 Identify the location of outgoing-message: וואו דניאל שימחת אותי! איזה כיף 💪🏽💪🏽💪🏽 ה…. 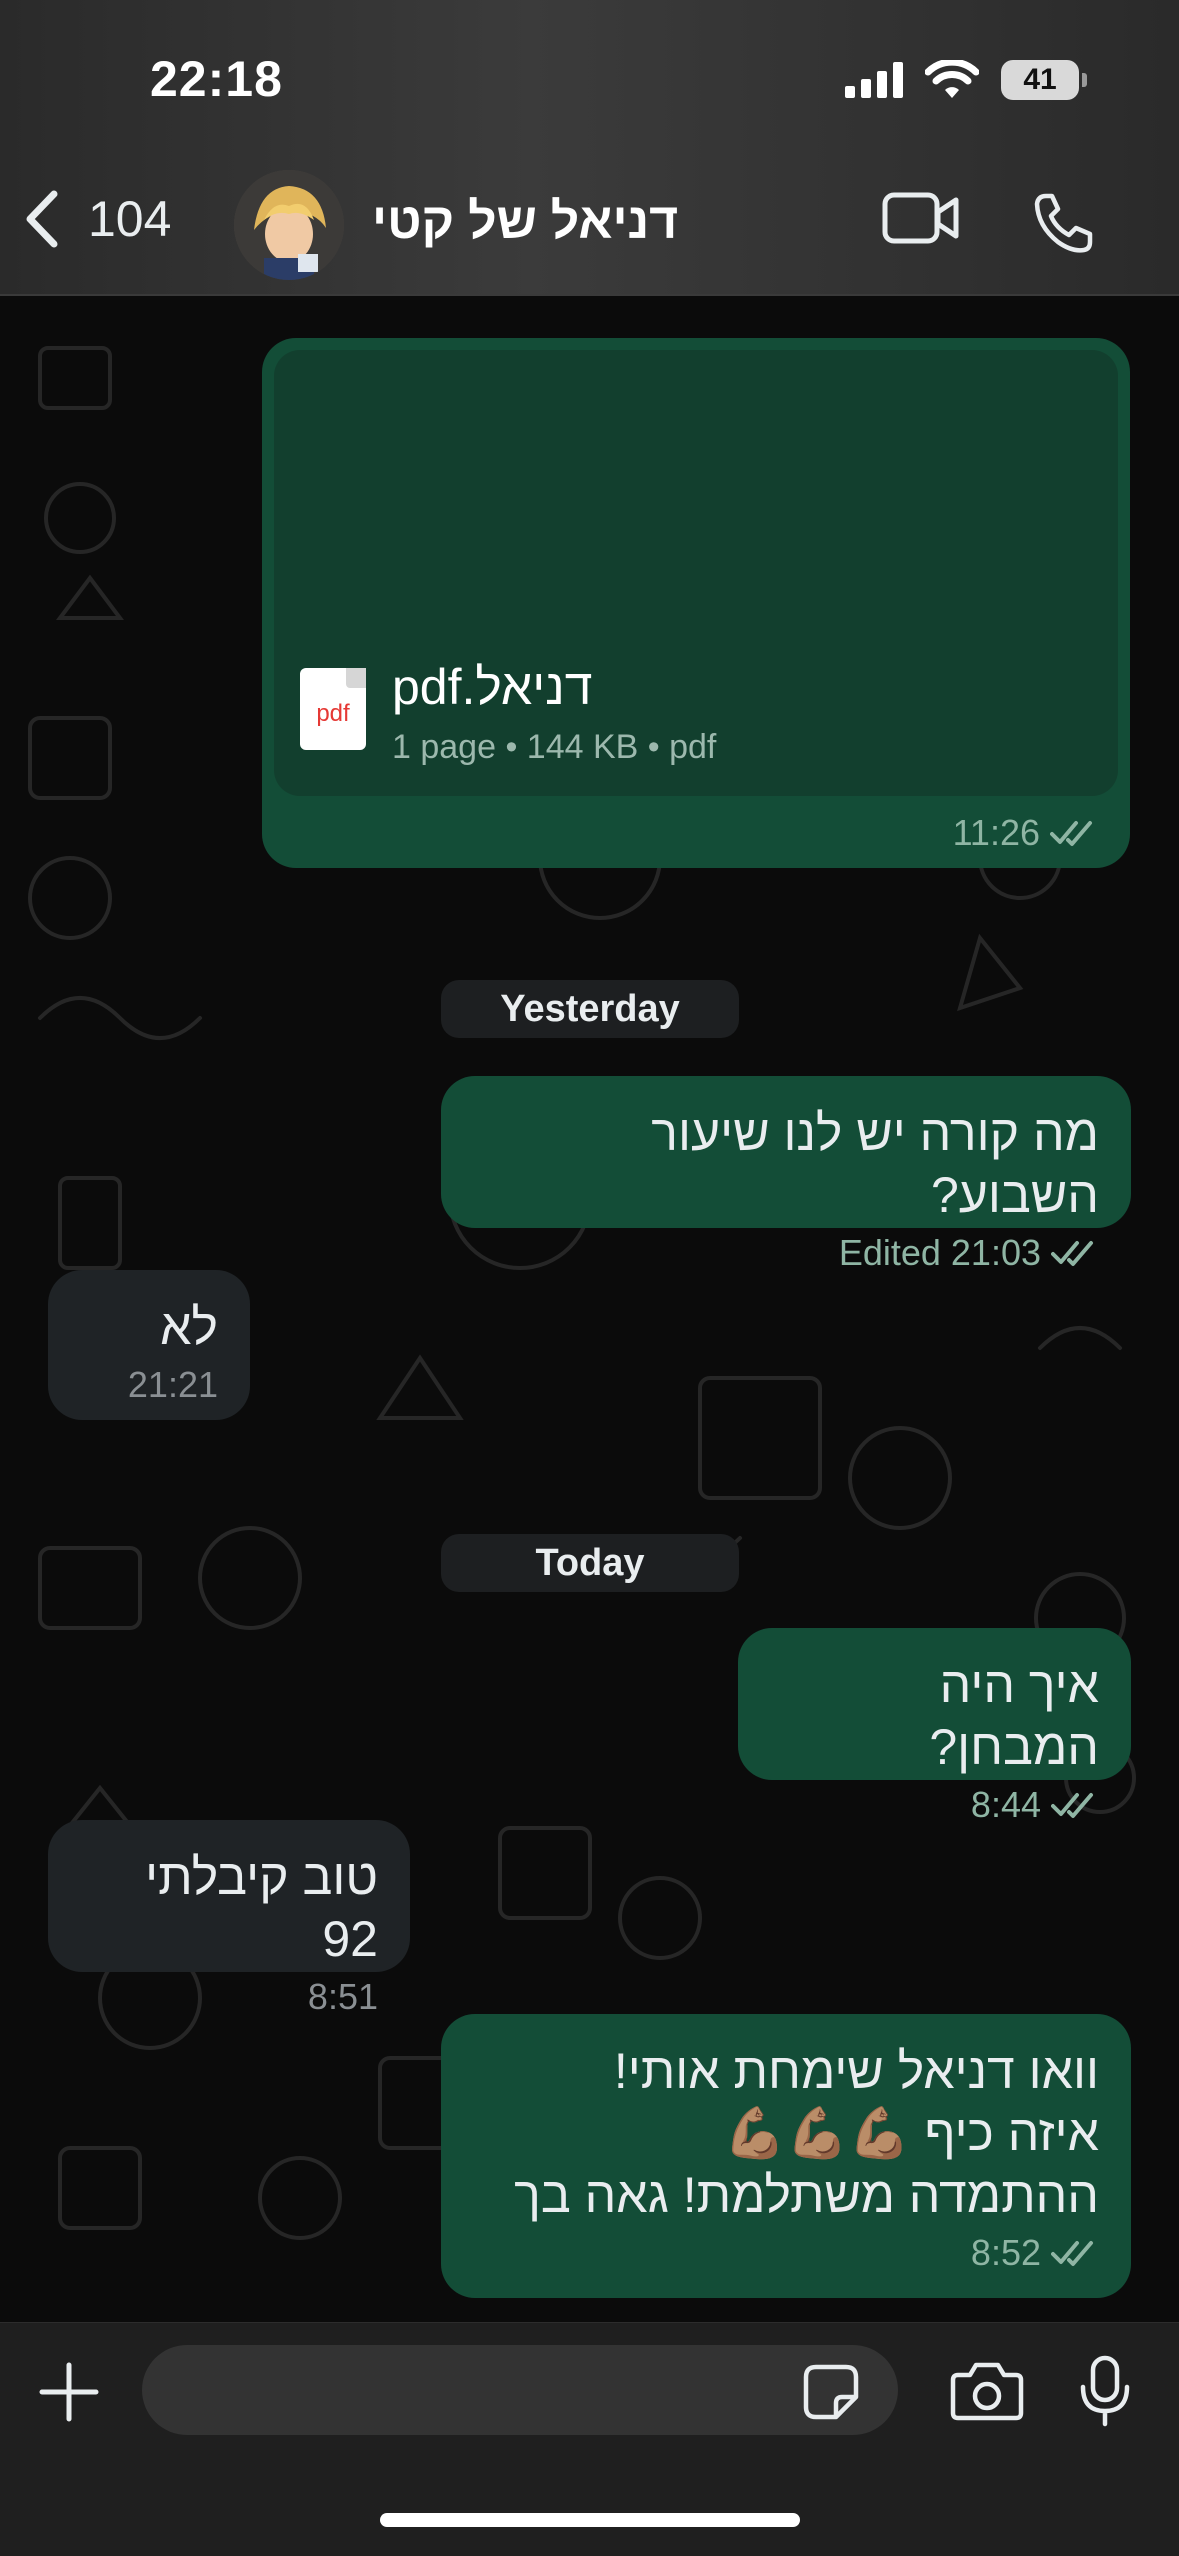
(786, 2156).